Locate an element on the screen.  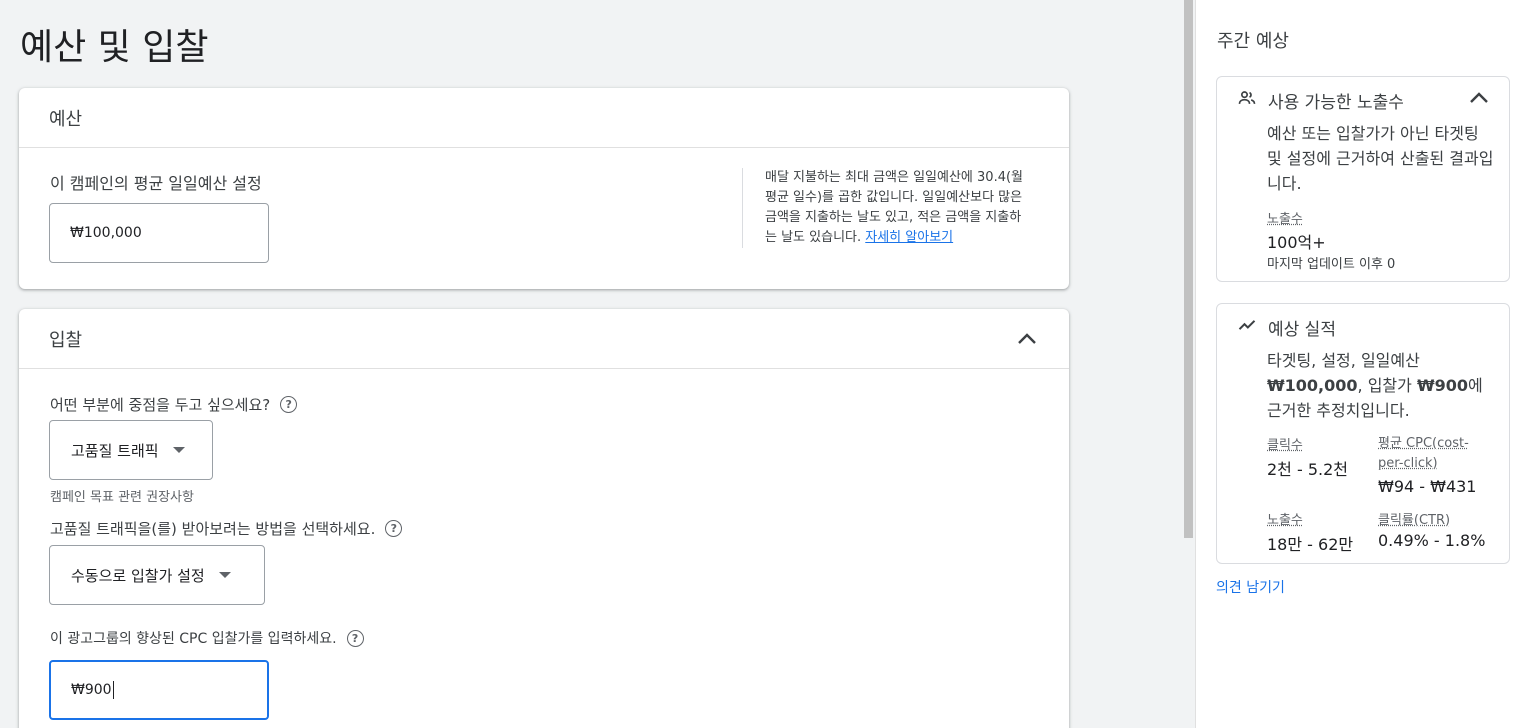
method-question: 고품질 트래픽을(를) 받아보려는 방법을 선택하세요. ? is located at coordinates (226, 528).